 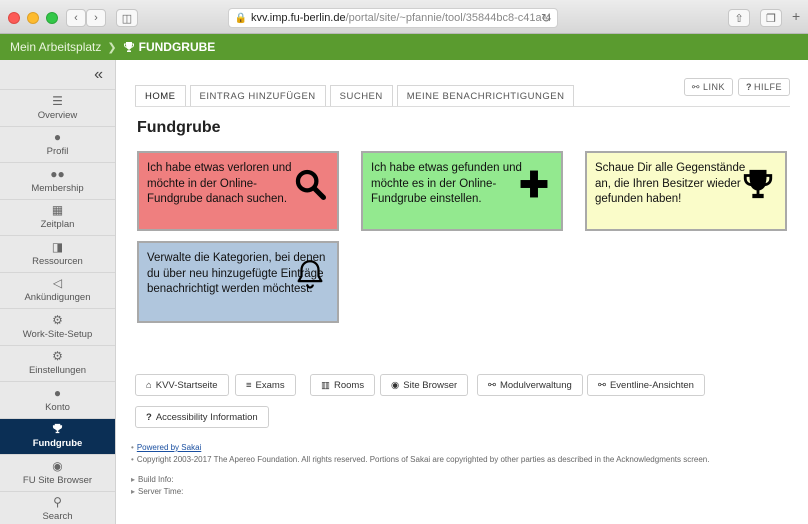 I want to click on sidebar-item-konto: ● Konto, so click(x=57, y=400).